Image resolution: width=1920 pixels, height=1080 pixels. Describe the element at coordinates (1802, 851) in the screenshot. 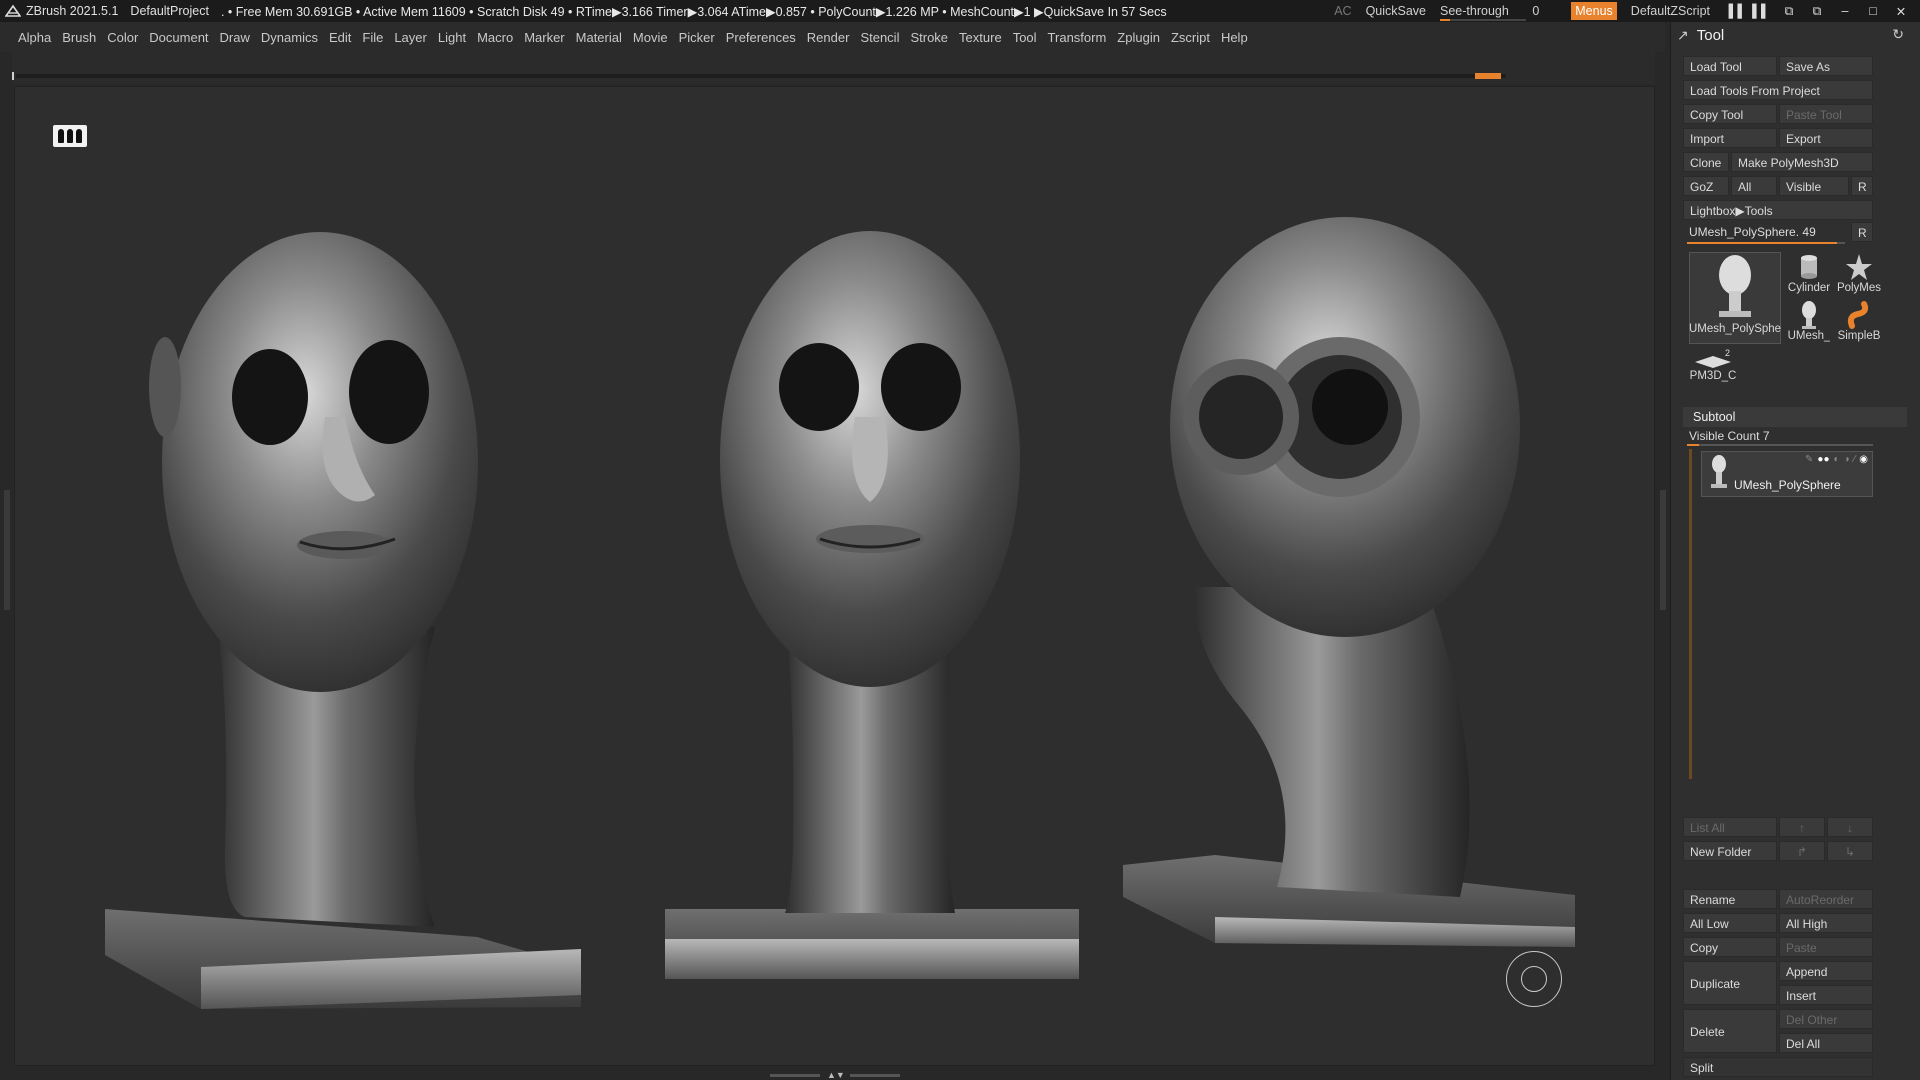

I see `folder-up-icon: ↱` at that location.